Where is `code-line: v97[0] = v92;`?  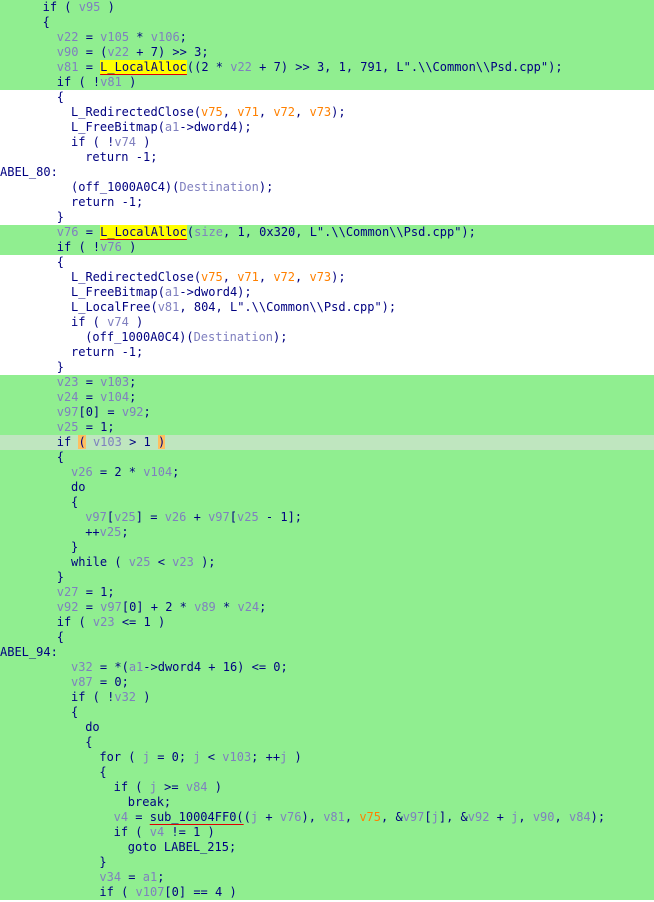 code-line: v97[0] = v92; is located at coordinates (327, 412).